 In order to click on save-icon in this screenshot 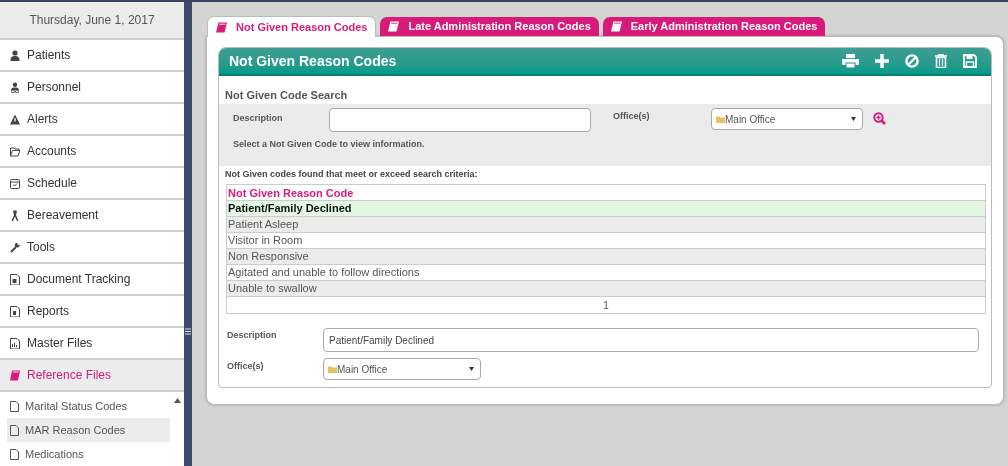, I will do `click(970, 61)`.